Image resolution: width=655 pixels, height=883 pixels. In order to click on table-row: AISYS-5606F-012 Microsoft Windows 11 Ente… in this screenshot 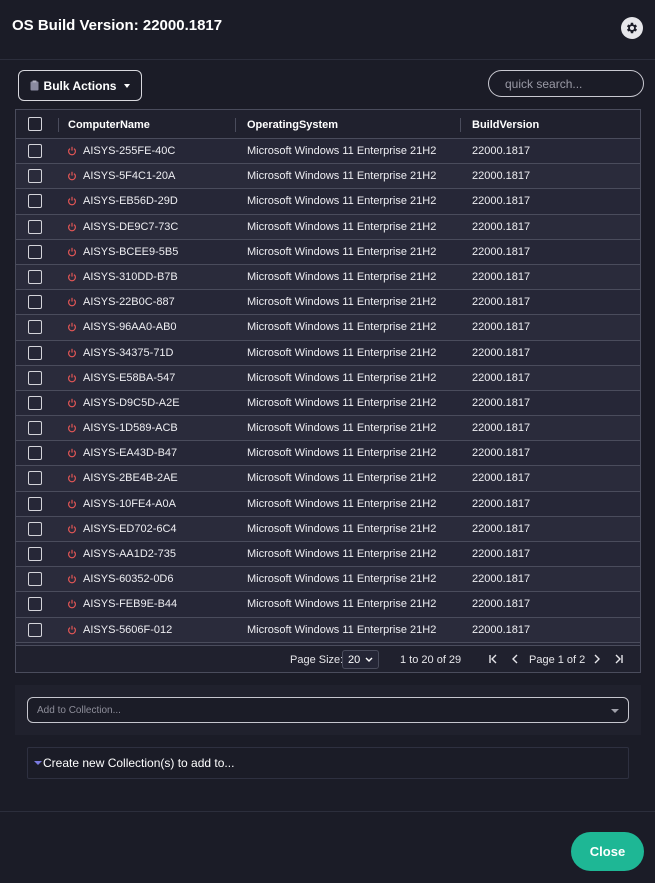, I will do `click(328, 630)`.